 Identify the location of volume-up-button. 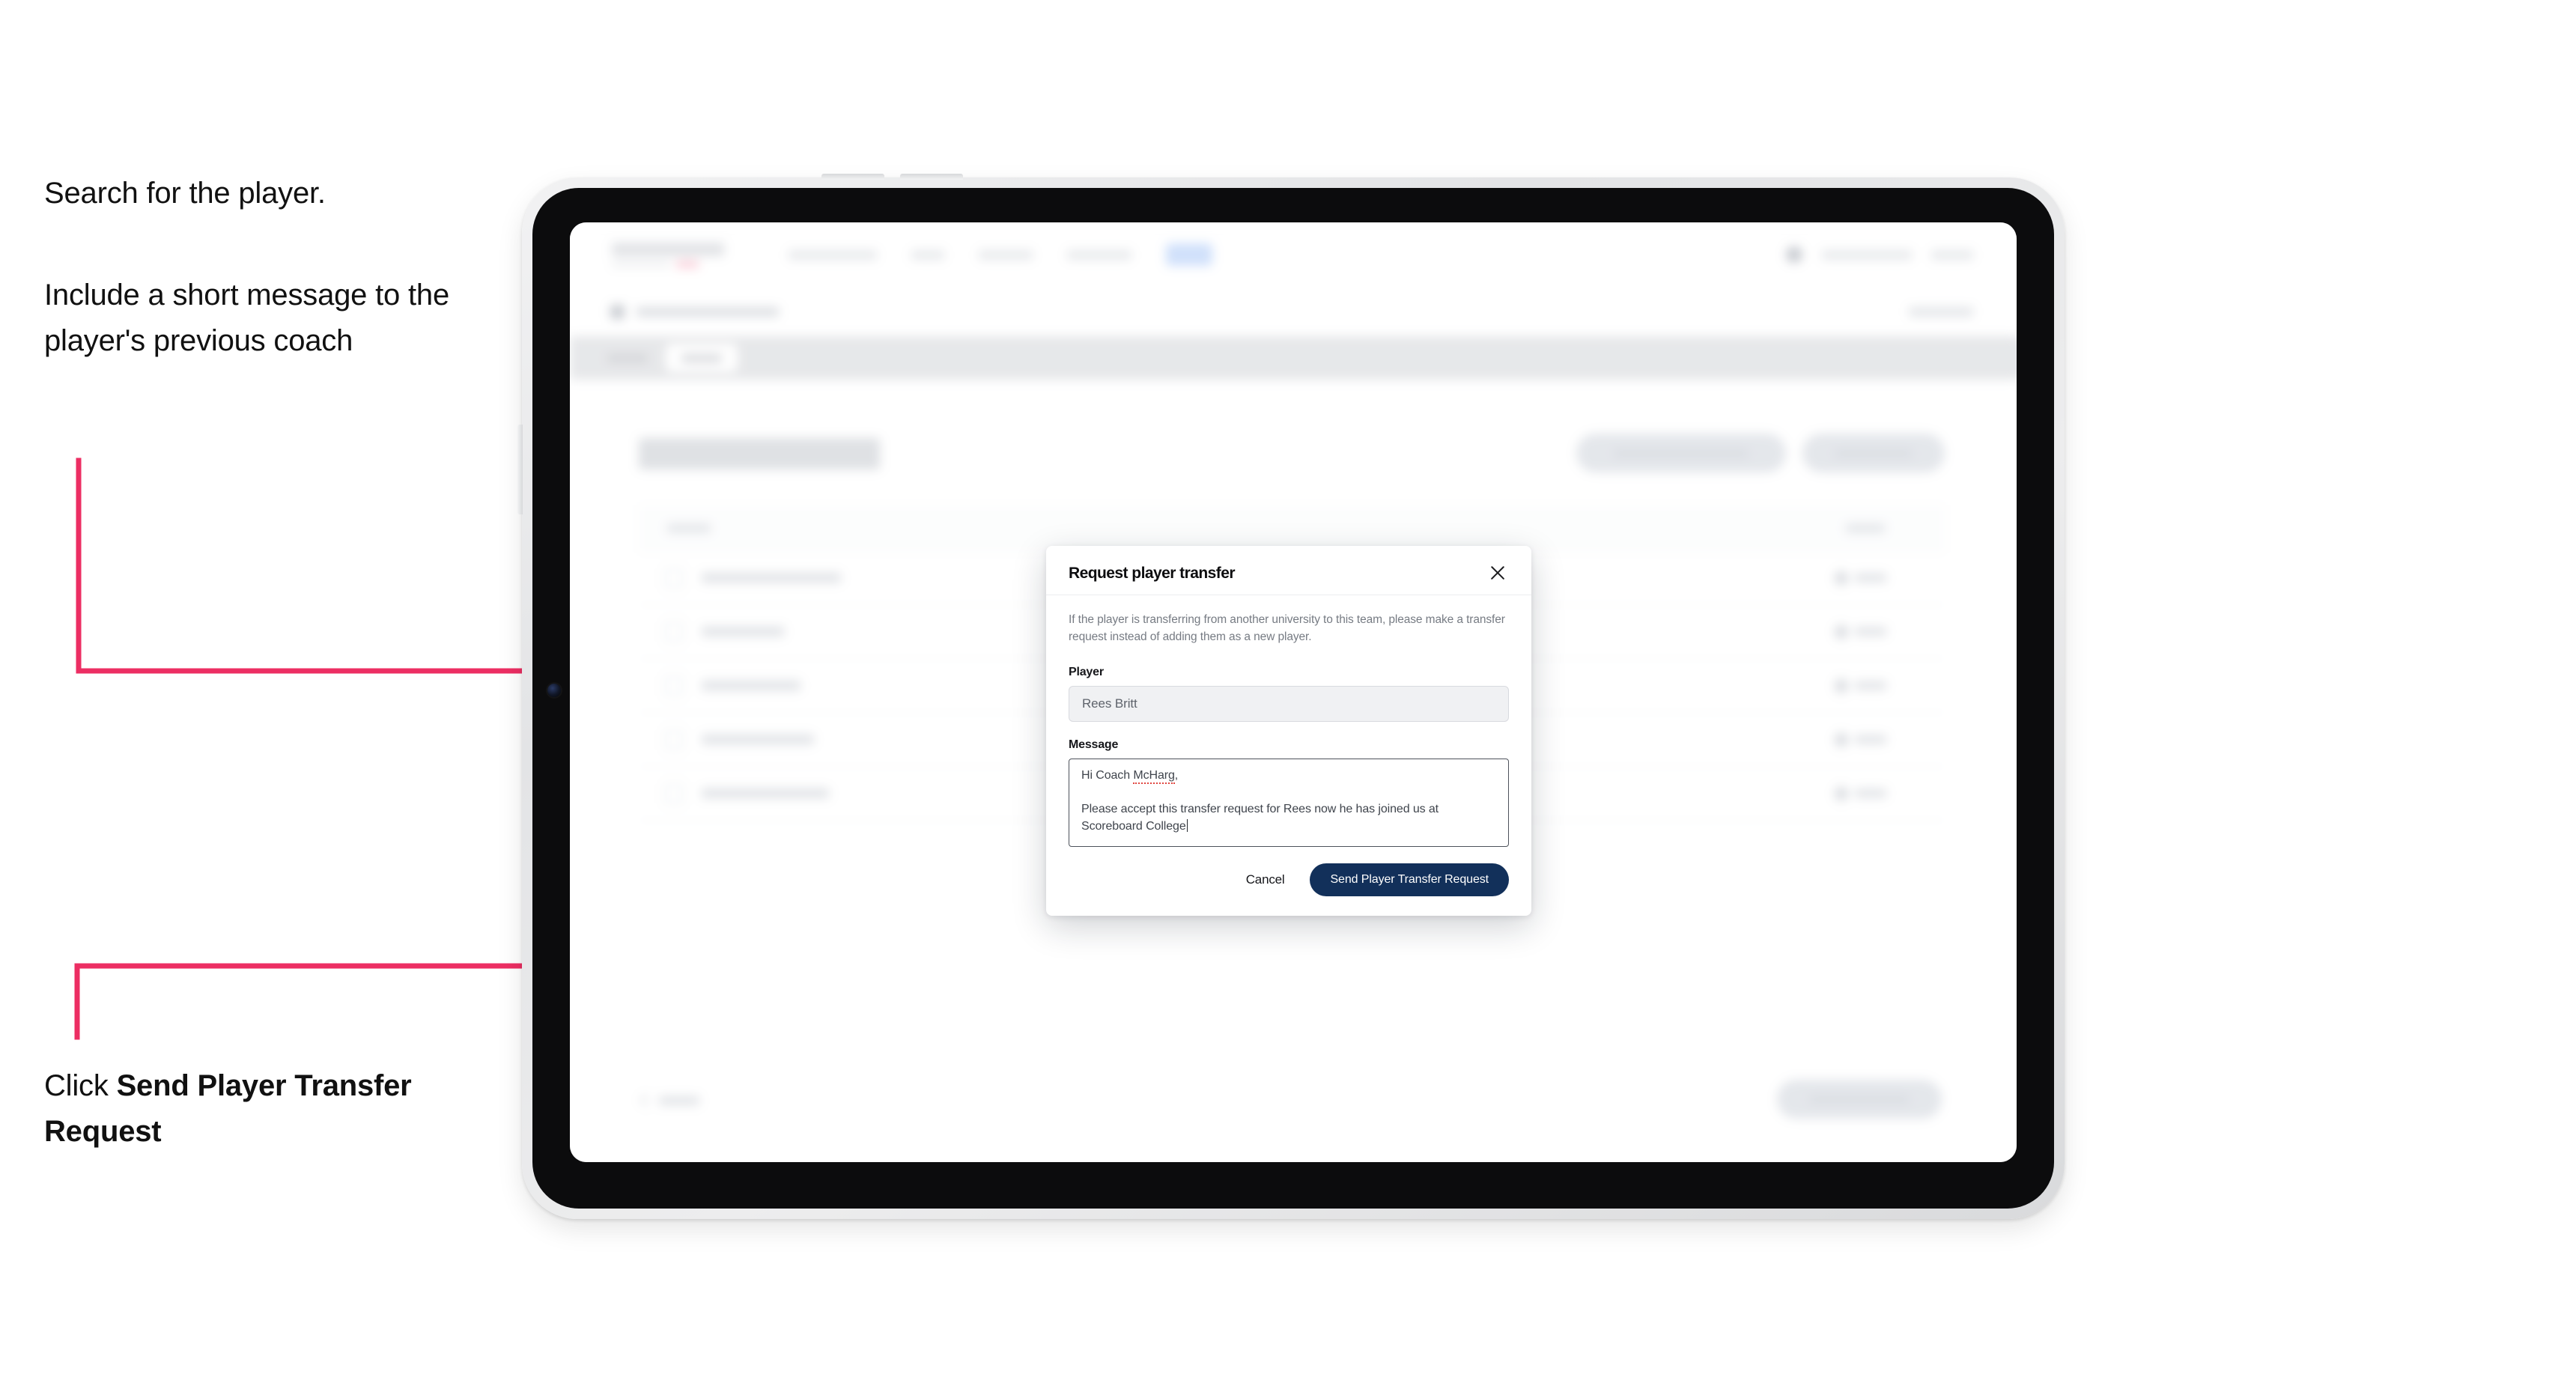
(852, 177).